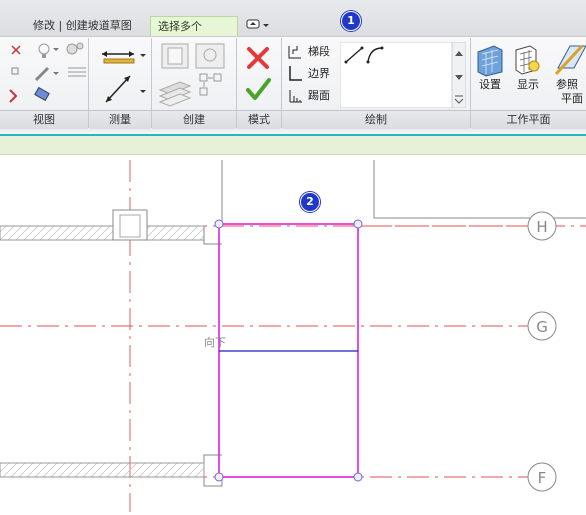 This screenshot has height=515, width=586. I want to click on cancel-edit-mode-icon, so click(258, 58).